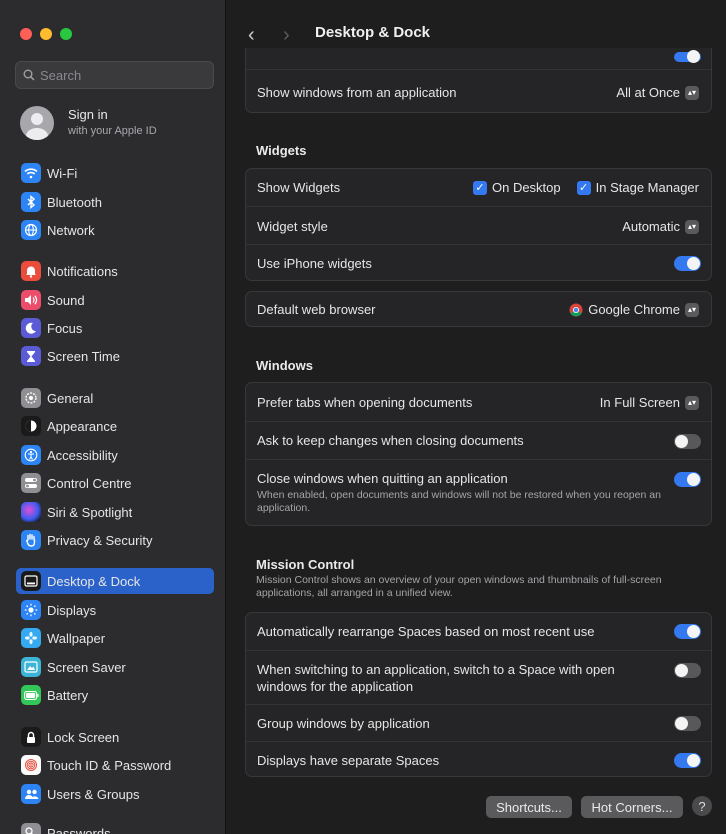 The height and width of the screenshot is (834, 726). What do you see at coordinates (115, 328) in the screenshot?
I see `sidebar-item-focus: Focus` at bounding box center [115, 328].